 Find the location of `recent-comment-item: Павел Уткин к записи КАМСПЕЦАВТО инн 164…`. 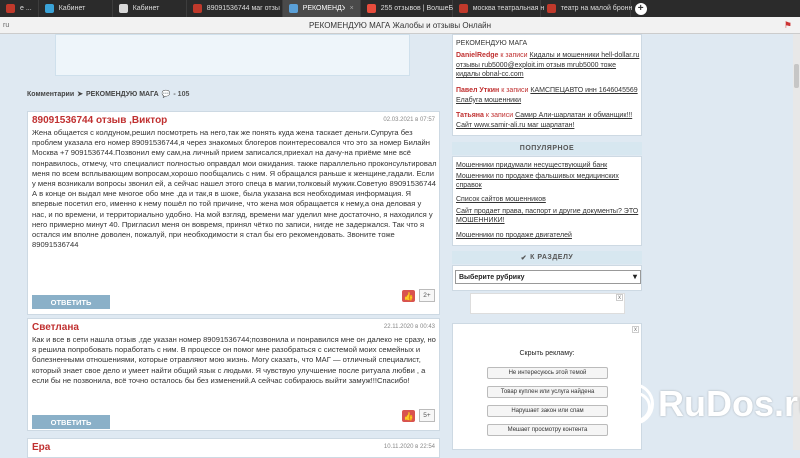

recent-comment-item: Павел Уткин к записи КАМСПЕЦАВТО инн 164… is located at coordinates (548, 95).